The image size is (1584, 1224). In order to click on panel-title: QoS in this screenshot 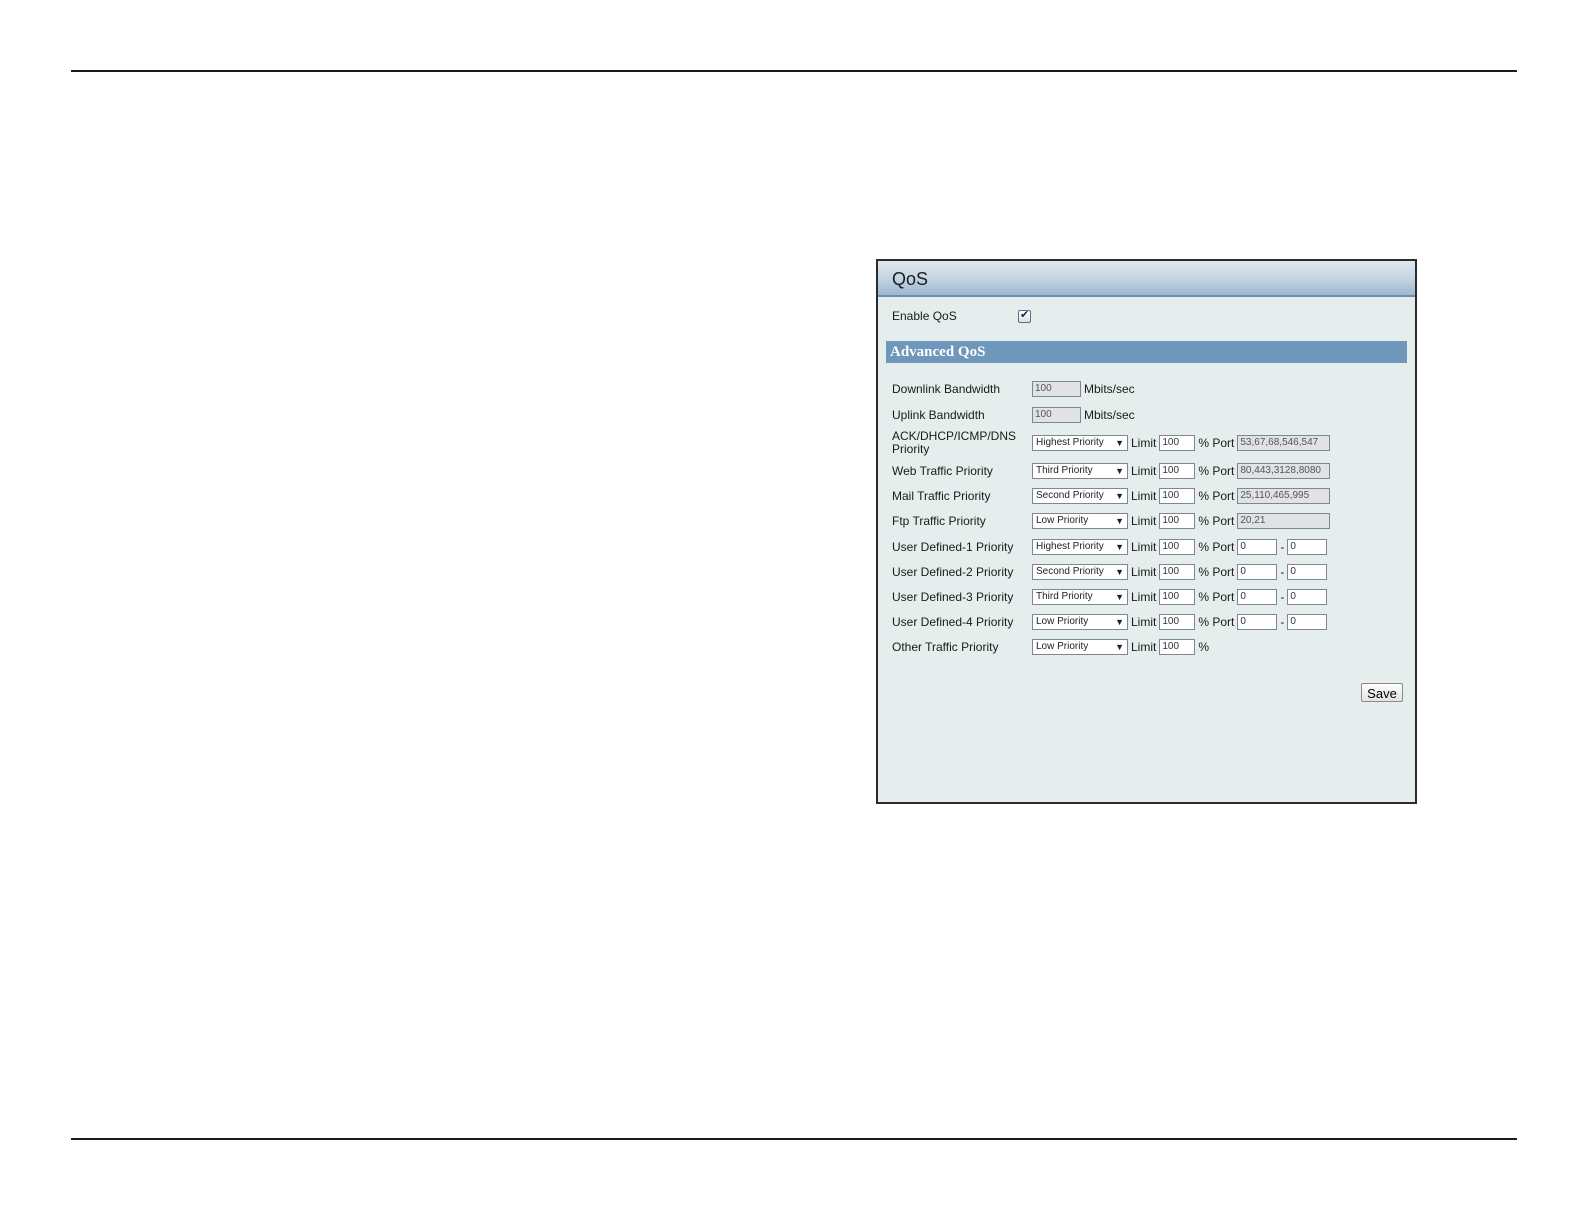, I will do `click(1146, 279)`.